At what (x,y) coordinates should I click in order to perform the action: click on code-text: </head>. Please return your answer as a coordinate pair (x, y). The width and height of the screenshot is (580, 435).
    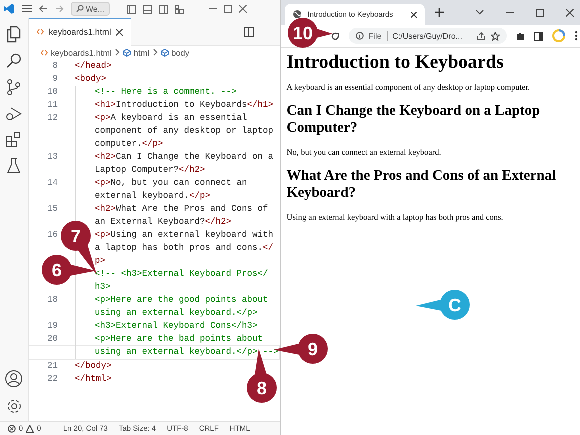
    Looking at the image, I should click on (93, 66).